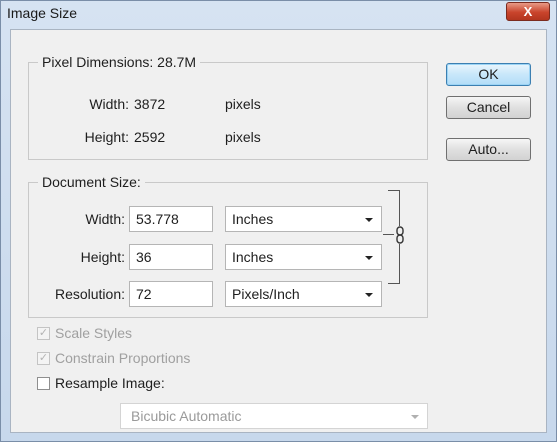  Describe the element at coordinates (123, 358) in the screenshot. I see `constrain-proportions-label: Constrain Proportions` at that location.